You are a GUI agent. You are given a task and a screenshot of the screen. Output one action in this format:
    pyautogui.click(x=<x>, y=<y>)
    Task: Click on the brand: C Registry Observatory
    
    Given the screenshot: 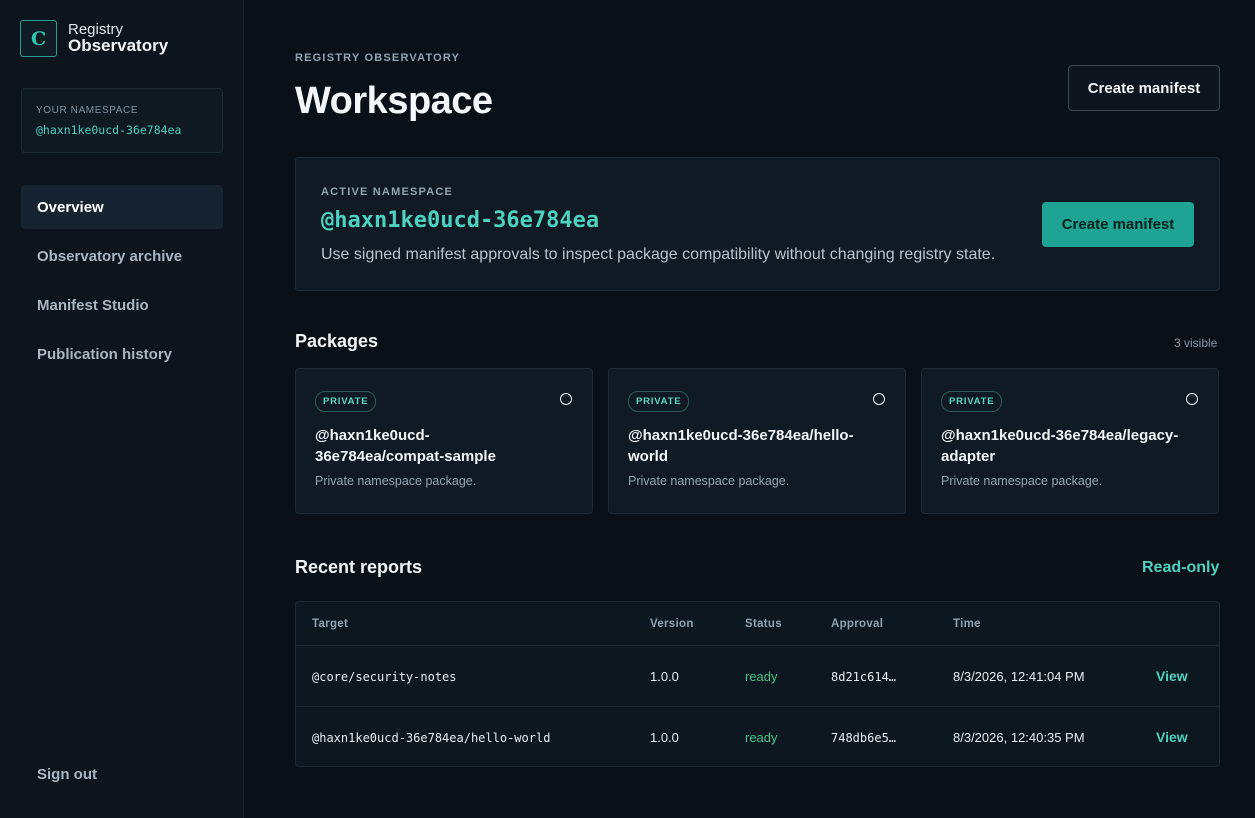 What is the action you would take?
    pyautogui.click(x=94, y=38)
    